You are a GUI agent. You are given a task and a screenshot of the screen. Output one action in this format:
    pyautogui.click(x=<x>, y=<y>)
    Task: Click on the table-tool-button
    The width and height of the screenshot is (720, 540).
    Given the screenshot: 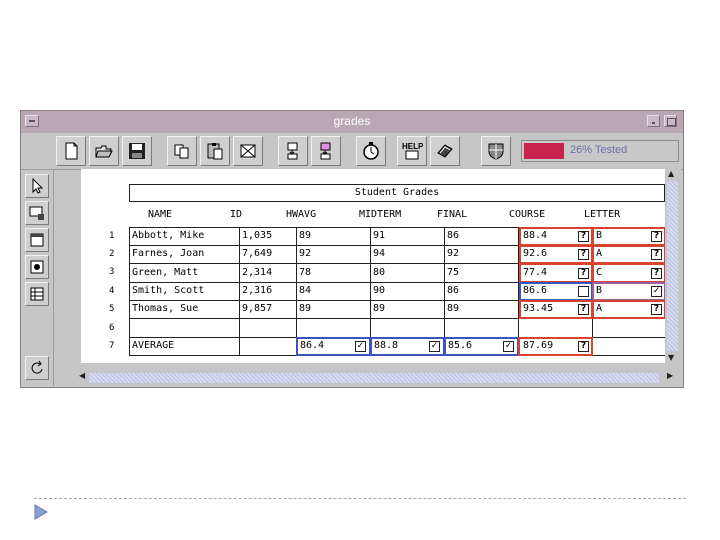 What is the action you would take?
    pyautogui.click(x=37, y=294)
    